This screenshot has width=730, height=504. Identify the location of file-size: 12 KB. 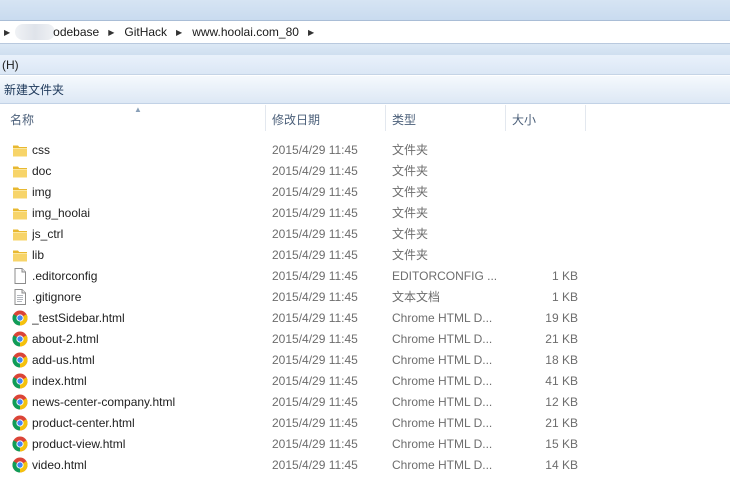
(561, 402).